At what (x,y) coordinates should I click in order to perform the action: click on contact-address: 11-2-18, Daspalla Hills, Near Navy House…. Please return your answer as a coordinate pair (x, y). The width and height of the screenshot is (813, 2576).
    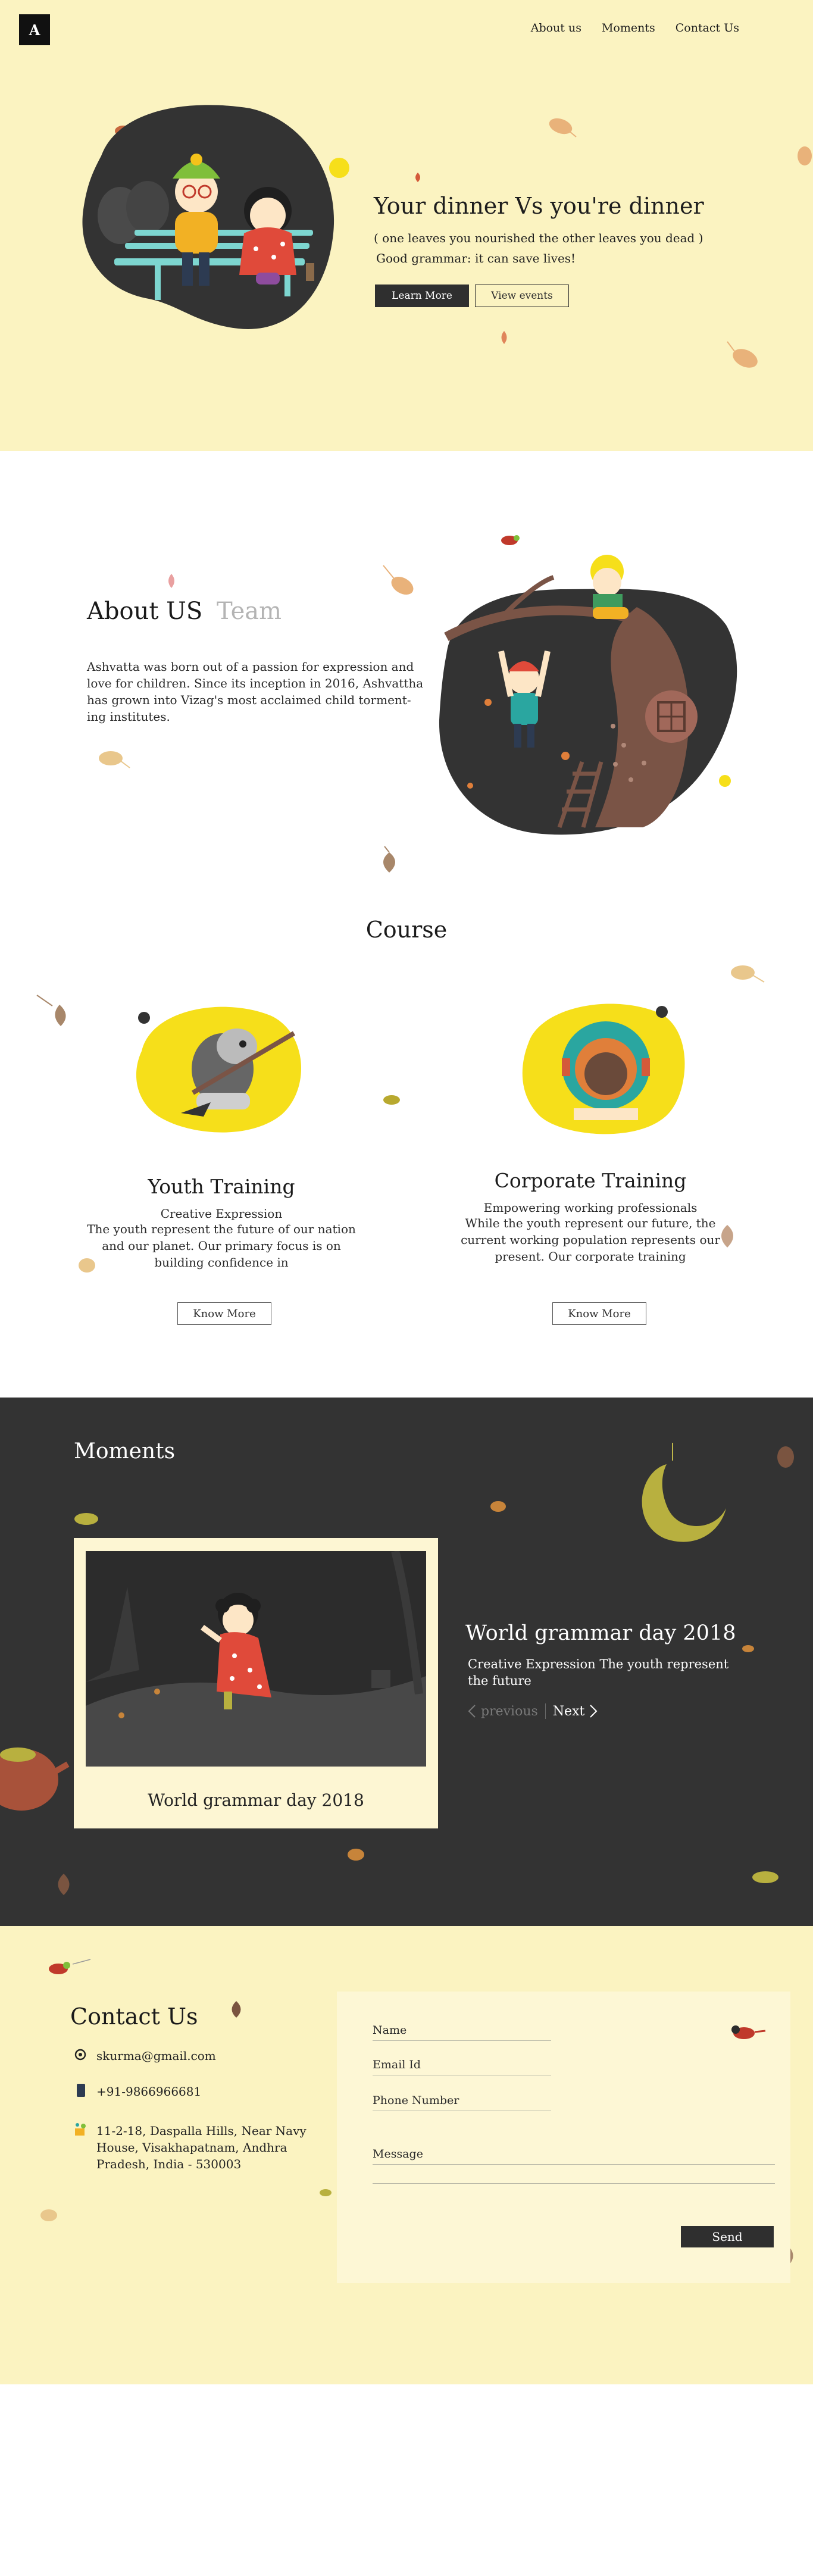
    Looking at the image, I should click on (201, 2147).